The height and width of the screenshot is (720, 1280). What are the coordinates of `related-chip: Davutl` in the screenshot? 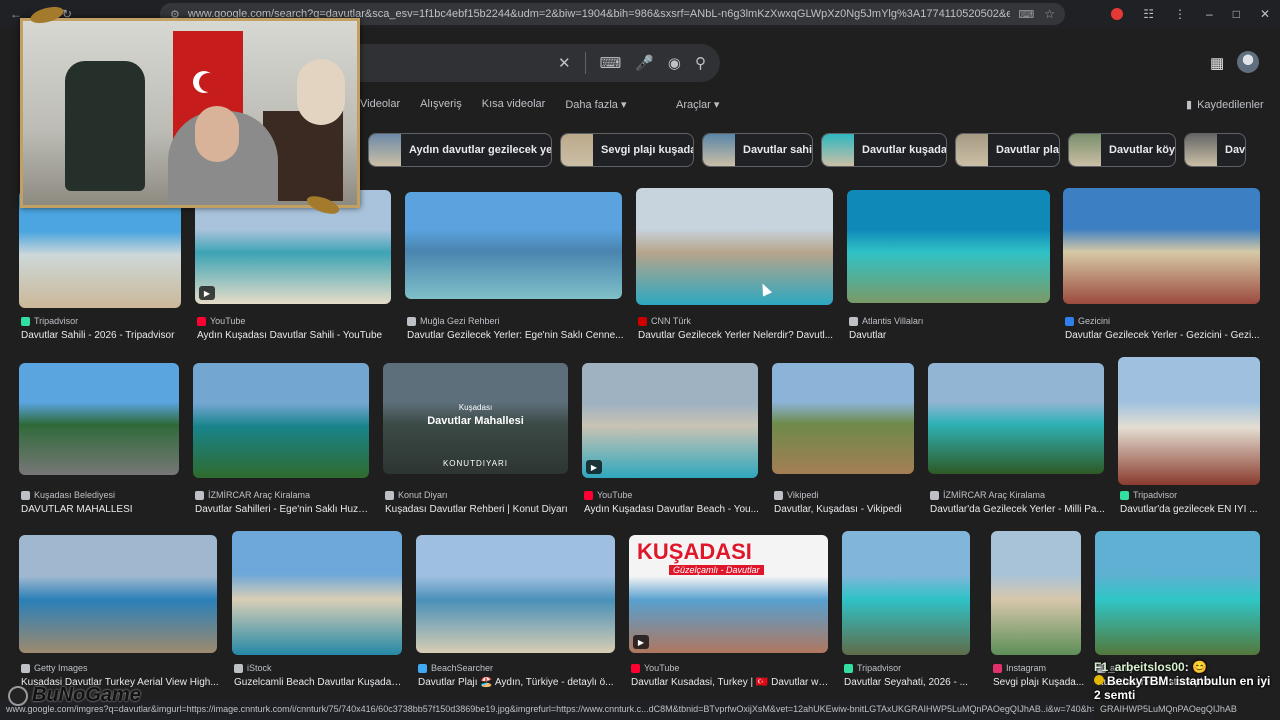 It's located at (1215, 150).